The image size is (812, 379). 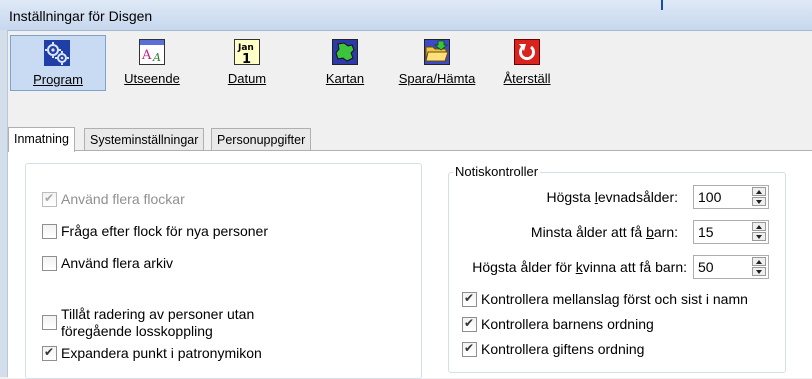 I want to click on folder-save-icon, so click(x=437, y=52).